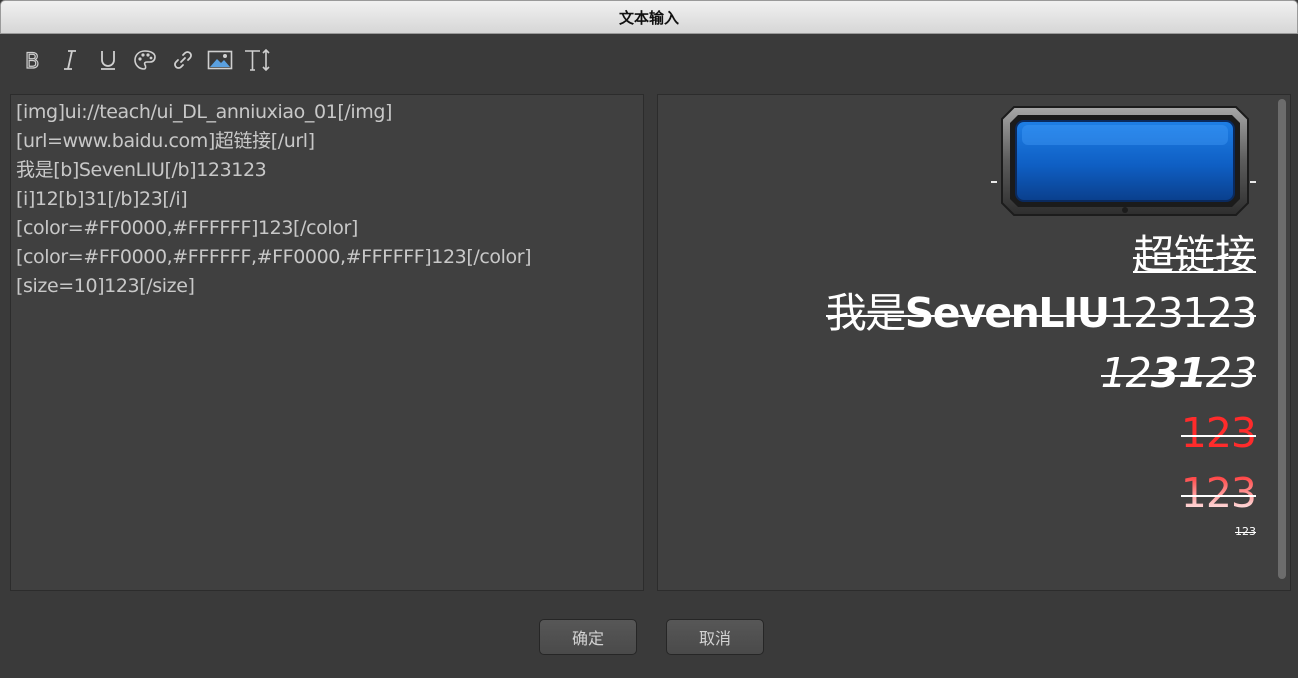 This screenshot has width=1298, height=678. I want to click on bold-icon: B, so click(33, 60).